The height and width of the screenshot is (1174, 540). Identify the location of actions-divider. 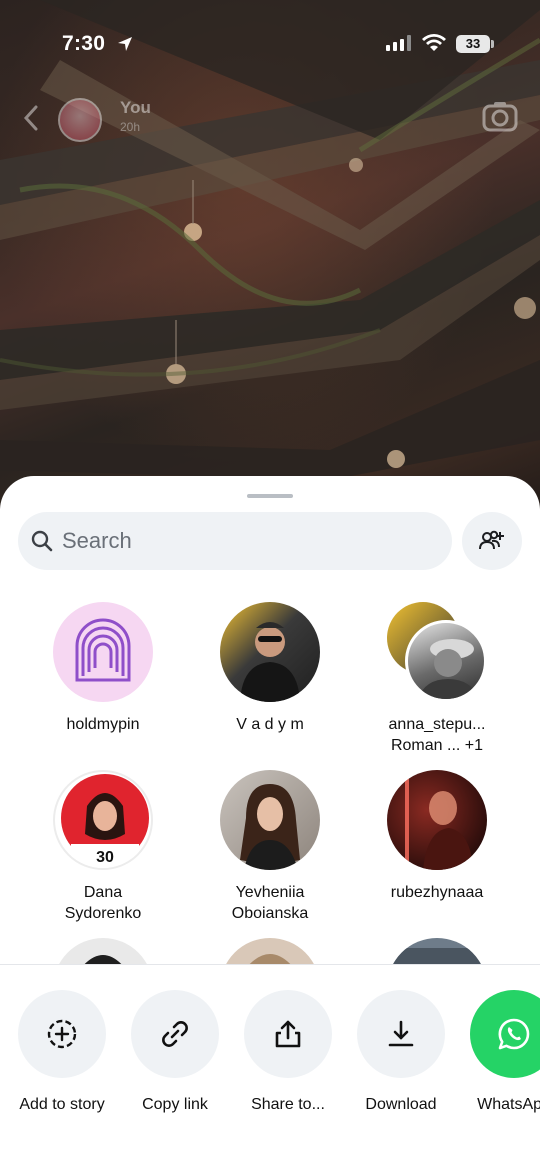
(270, 964).